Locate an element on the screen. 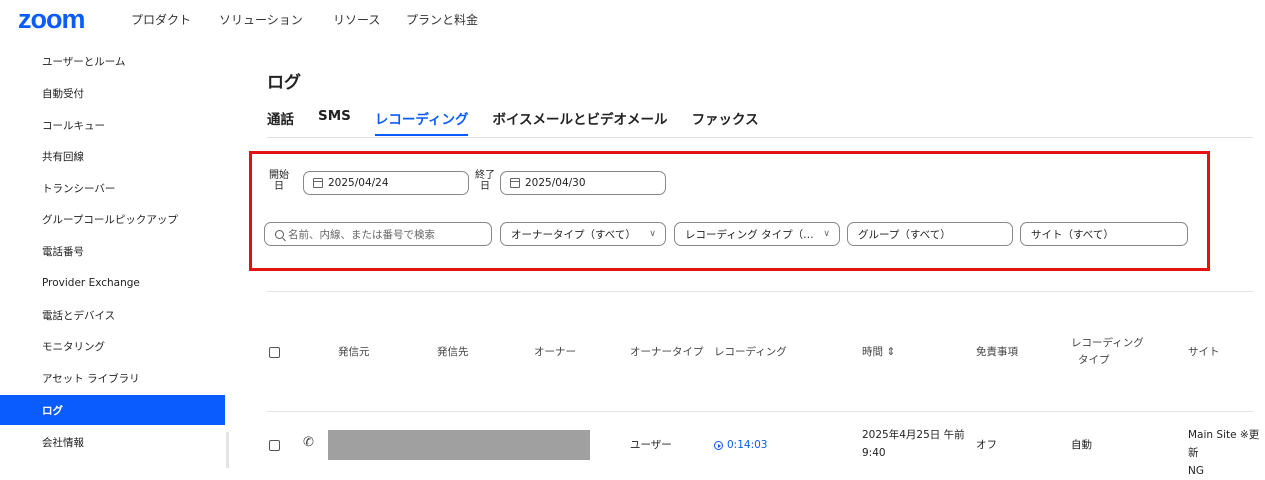 The image size is (1265, 480). tab-bar: 通話 SMS レコーディング ボイスメールとビデオメール ファックス is located at coordinates (525, 123).